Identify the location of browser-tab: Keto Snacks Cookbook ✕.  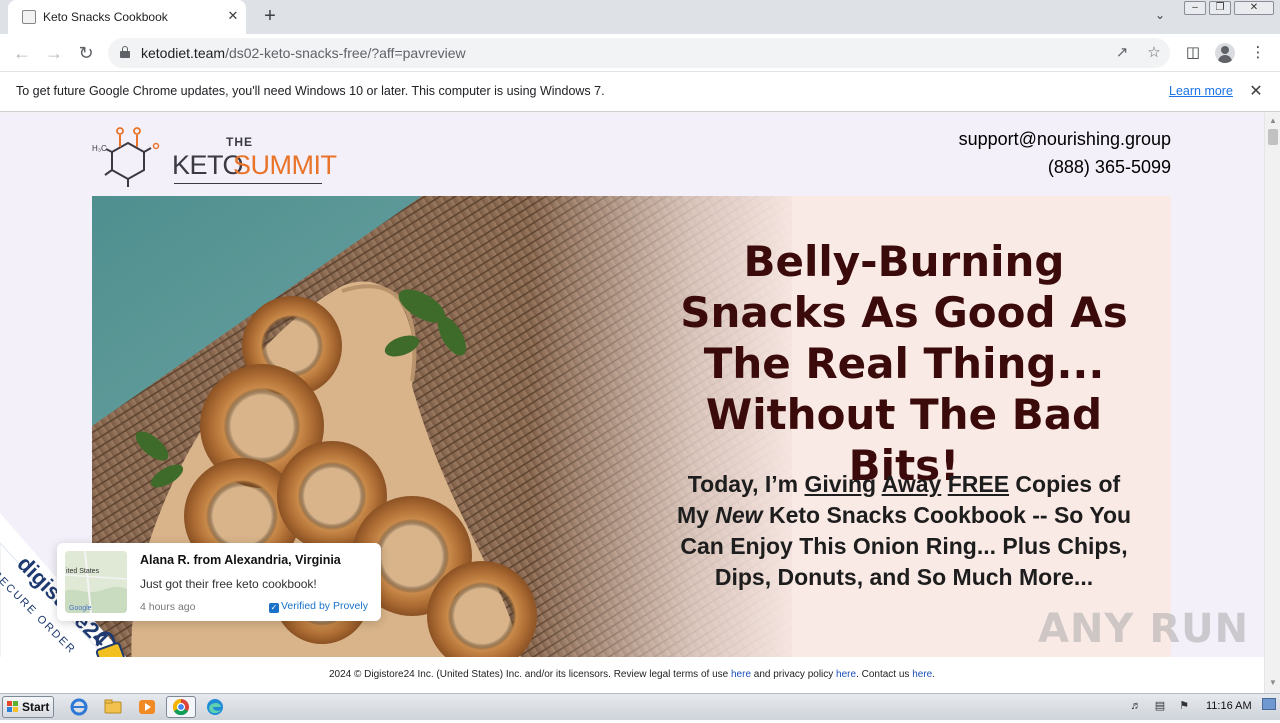
(127, 17).